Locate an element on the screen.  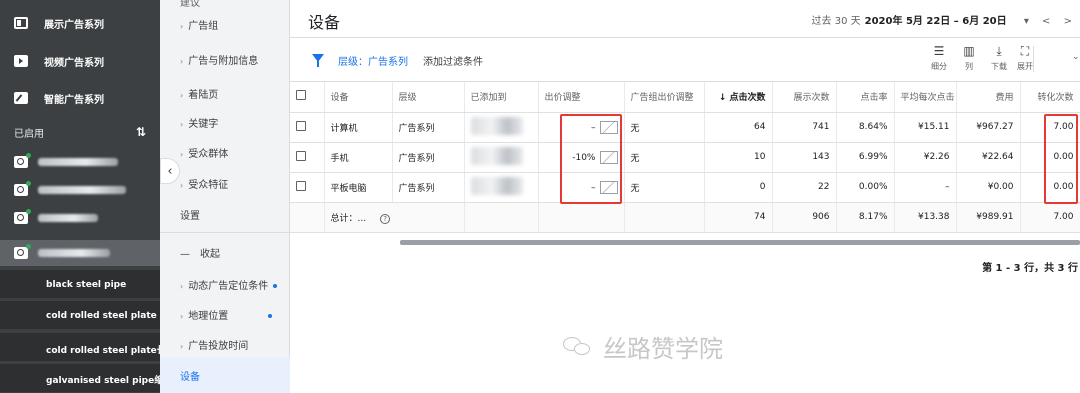
cell-avg-cpc: ¥2.26 is located at coordinates (925, 157).